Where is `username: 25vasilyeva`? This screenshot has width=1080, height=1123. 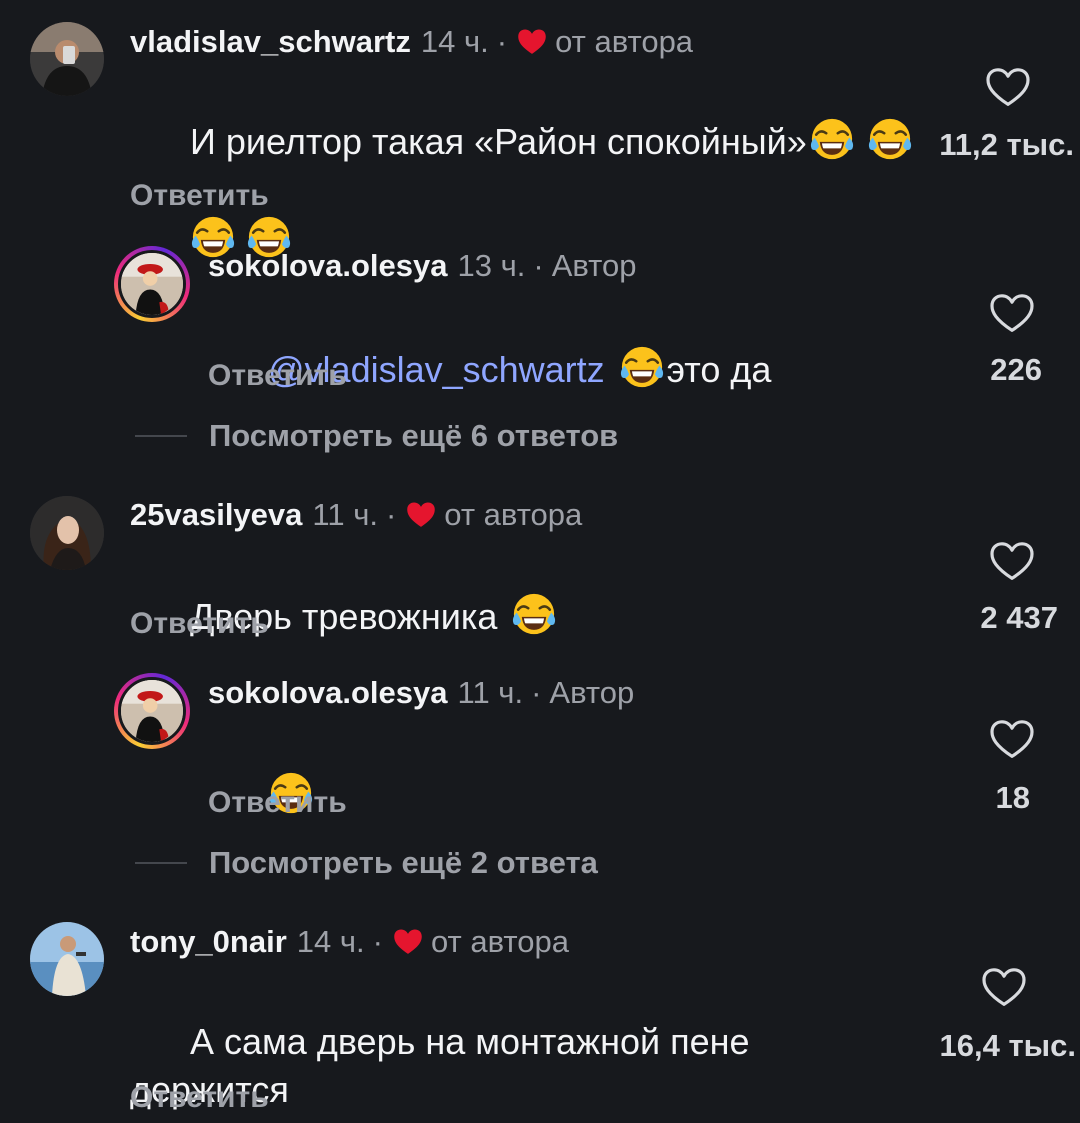 username: 25vasilyeva is located at coordinates (216, 515).